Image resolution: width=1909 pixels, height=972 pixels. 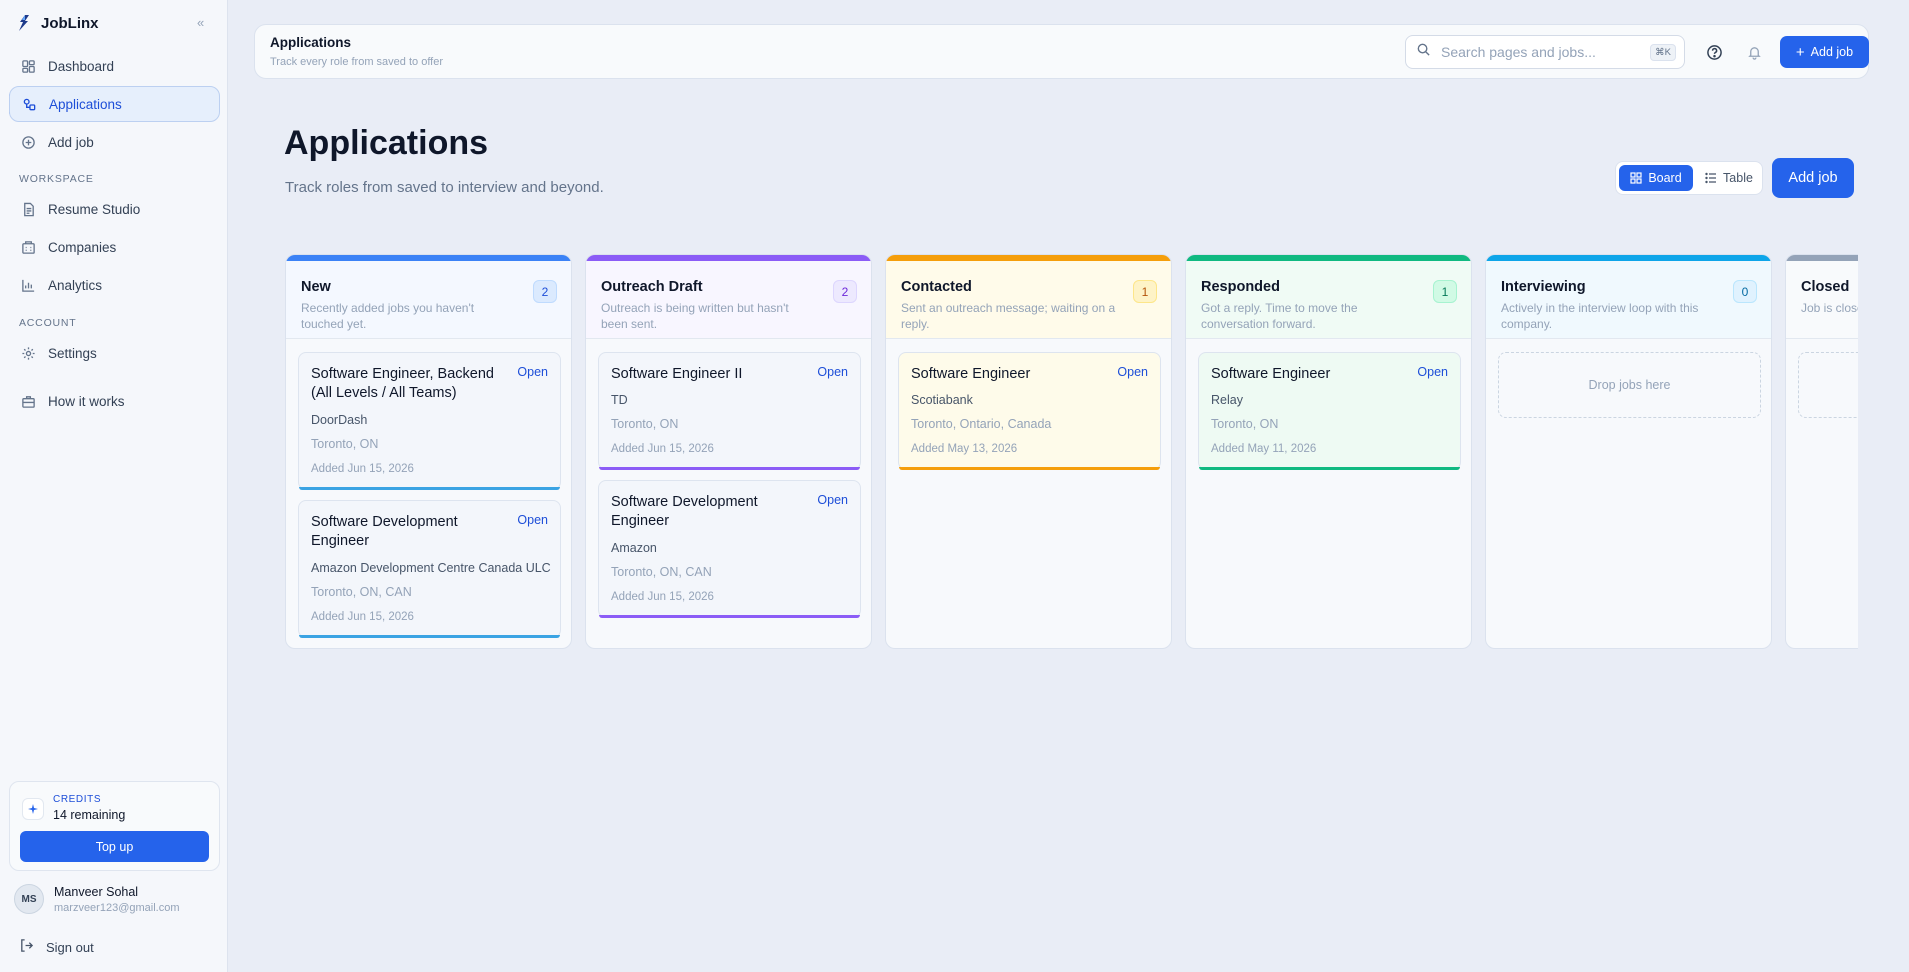 I want to click on column-title: Contacted, so click(x=936, y=287).